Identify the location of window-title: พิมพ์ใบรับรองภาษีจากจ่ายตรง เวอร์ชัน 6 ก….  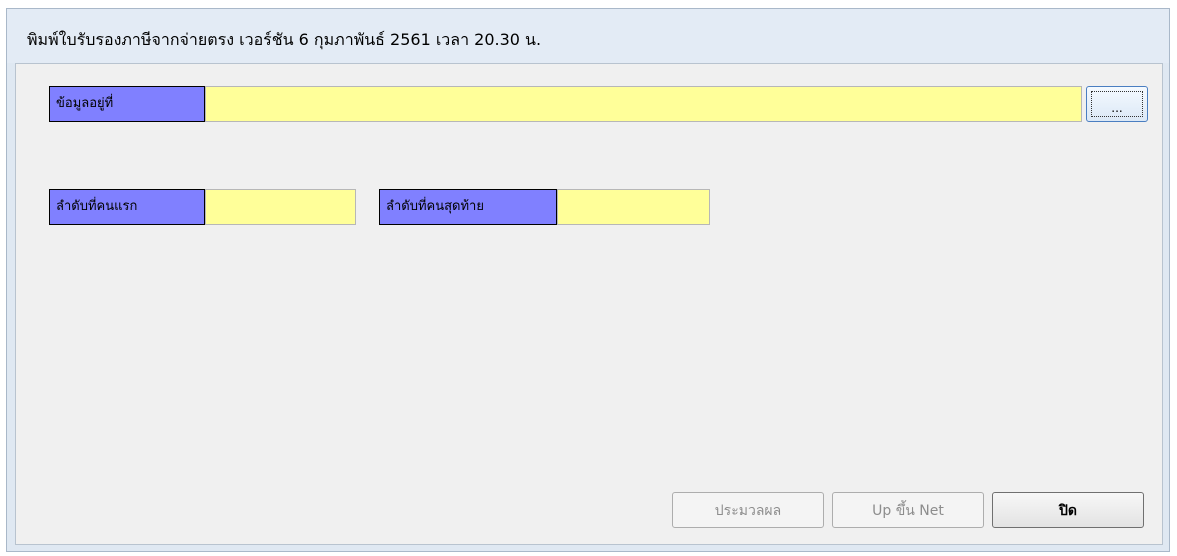
(284, 39).